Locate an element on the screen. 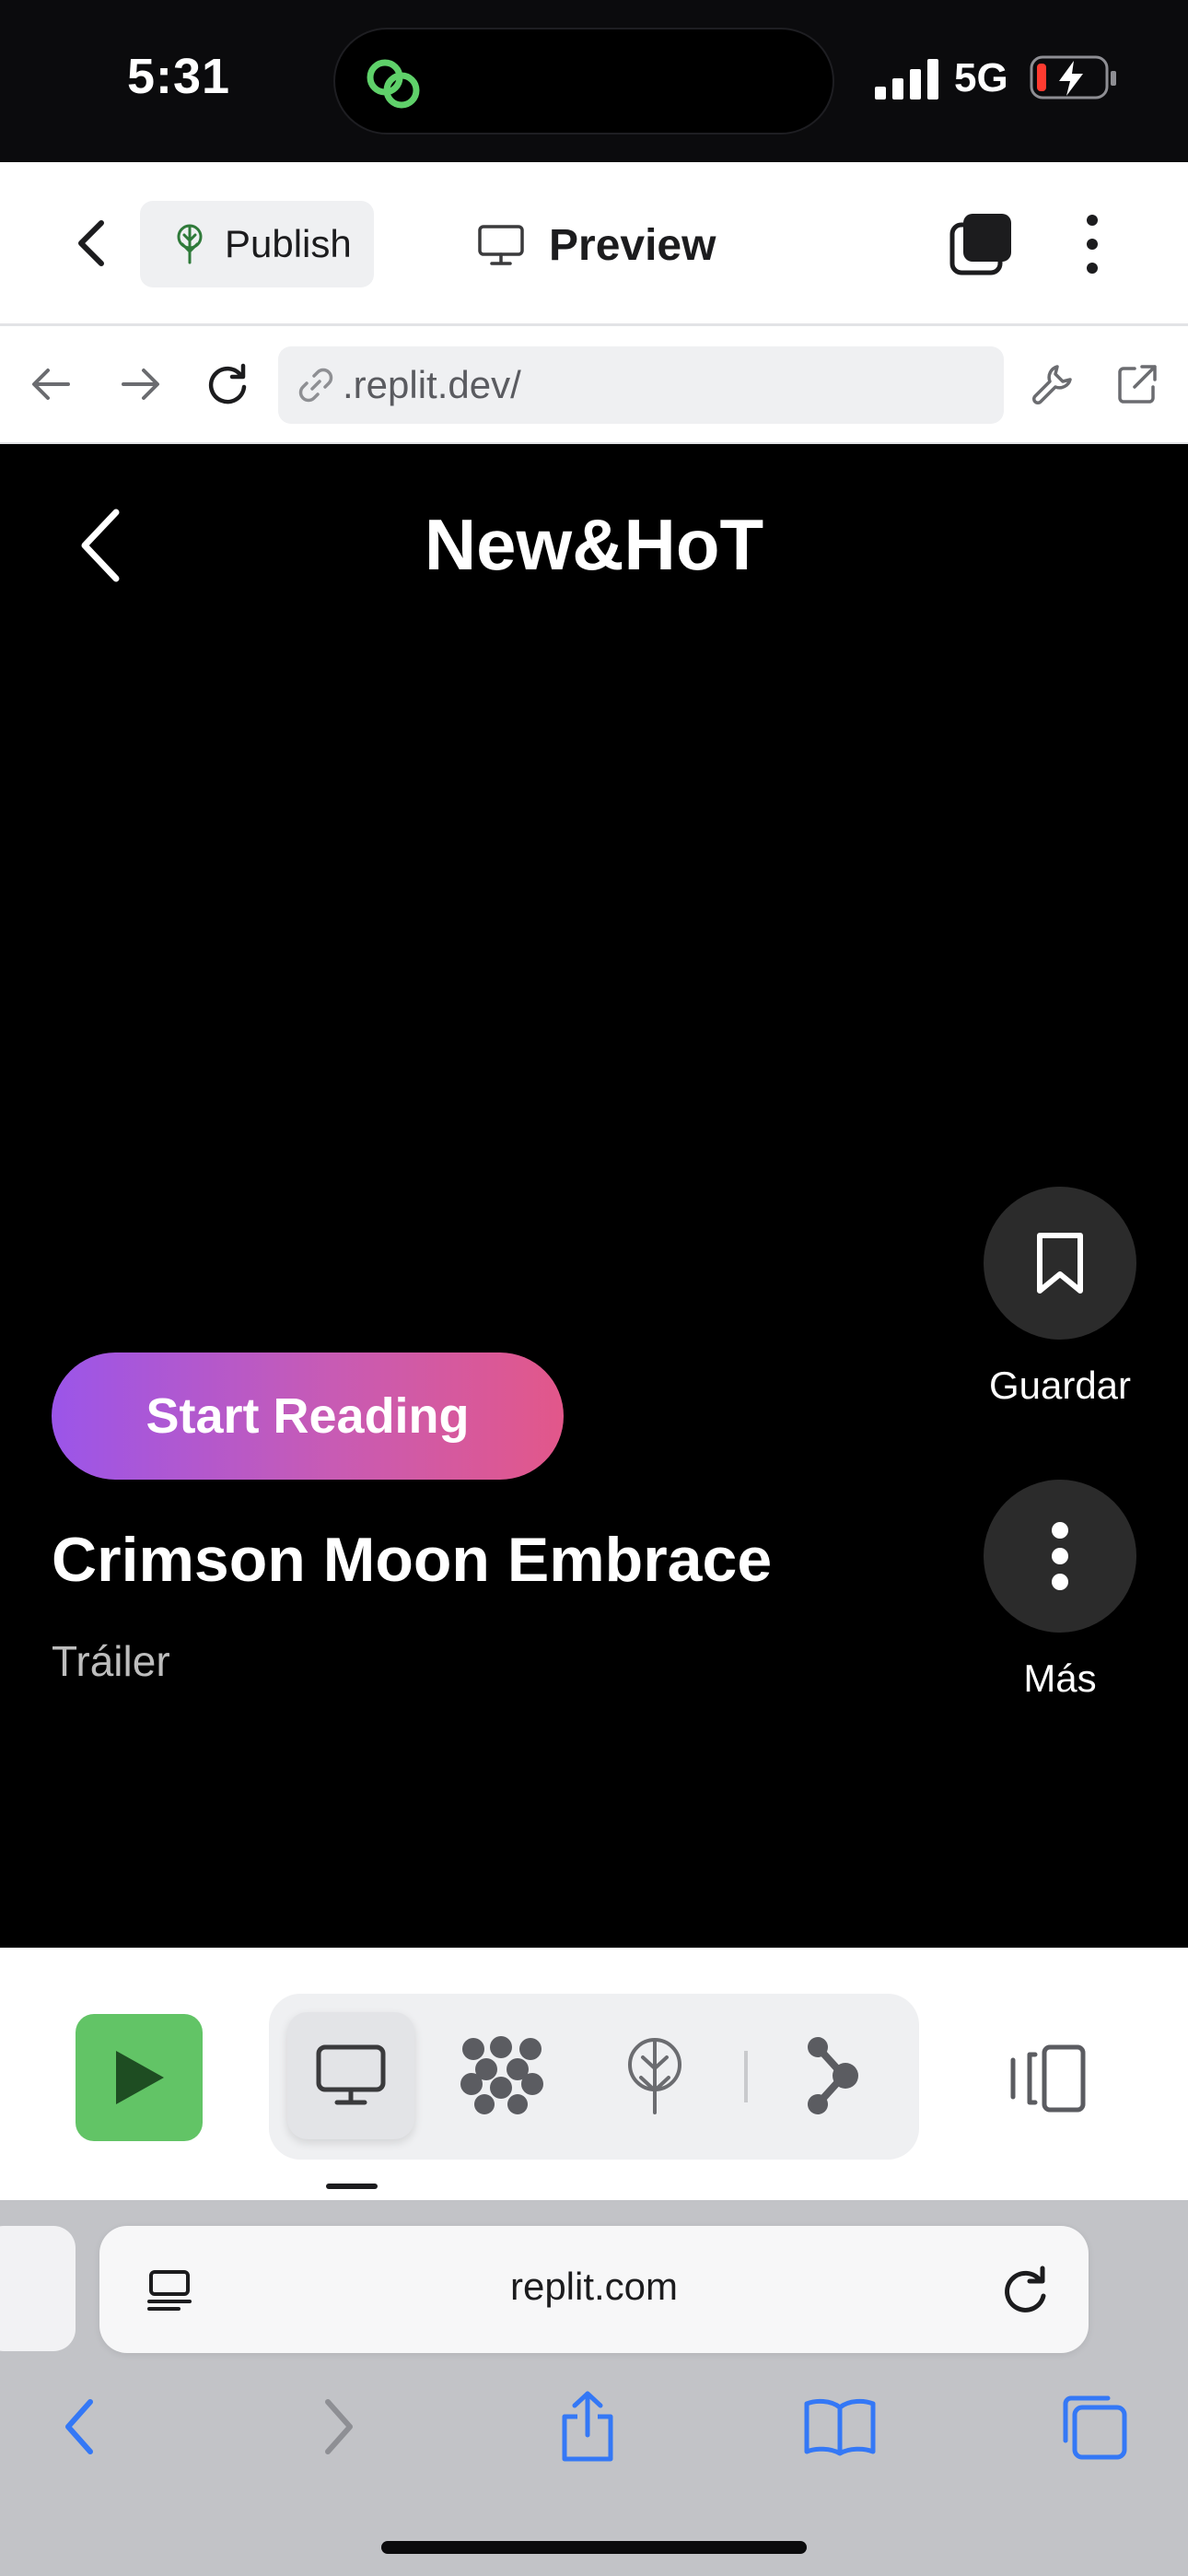 The image size is (1188, 2576). more-options-icon is located at coordinates (1092, 244).